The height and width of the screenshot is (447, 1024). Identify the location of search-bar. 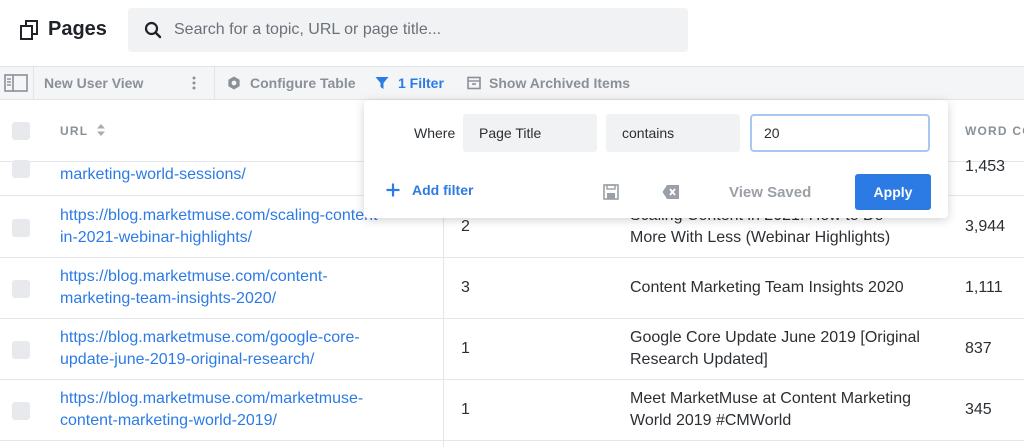
(408, 30).